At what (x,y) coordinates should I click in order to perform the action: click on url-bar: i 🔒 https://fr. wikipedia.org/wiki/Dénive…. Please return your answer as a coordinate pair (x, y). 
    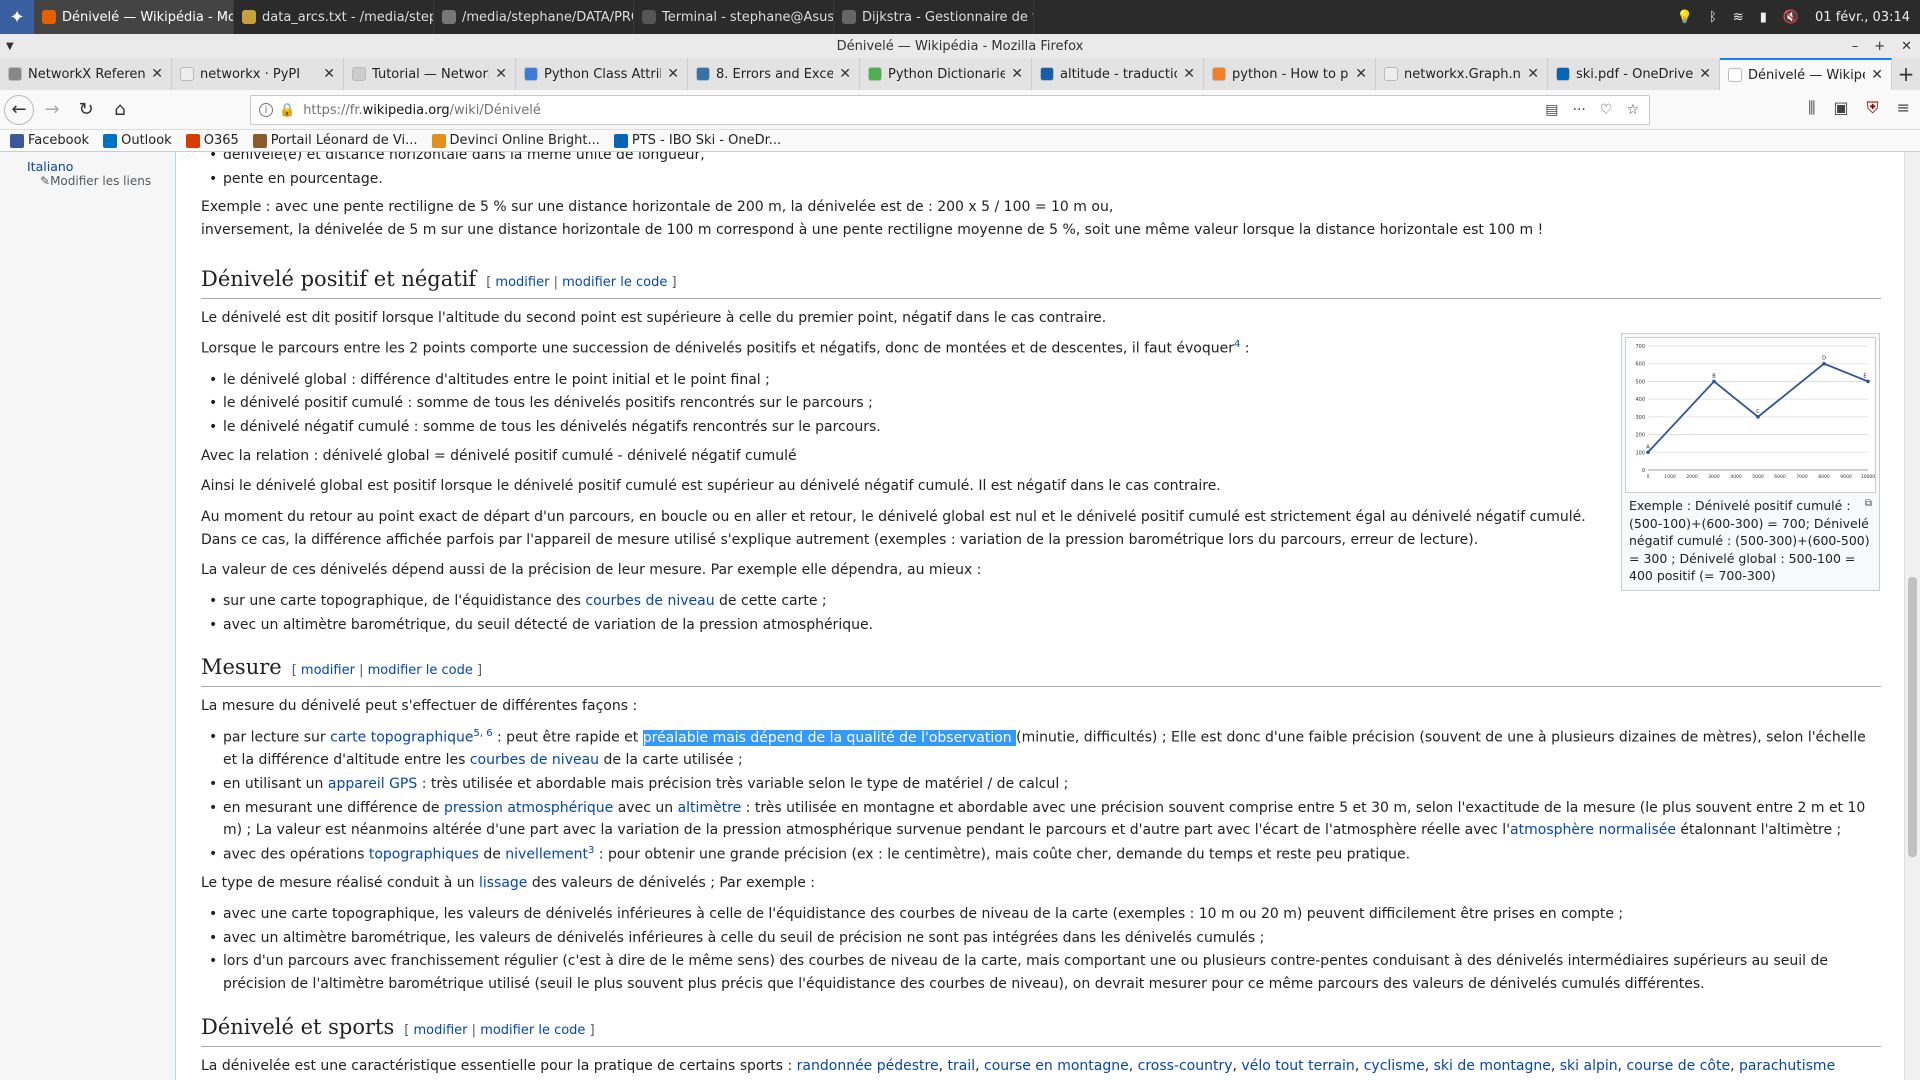
    Looking at the image, I should click on (950, 110).